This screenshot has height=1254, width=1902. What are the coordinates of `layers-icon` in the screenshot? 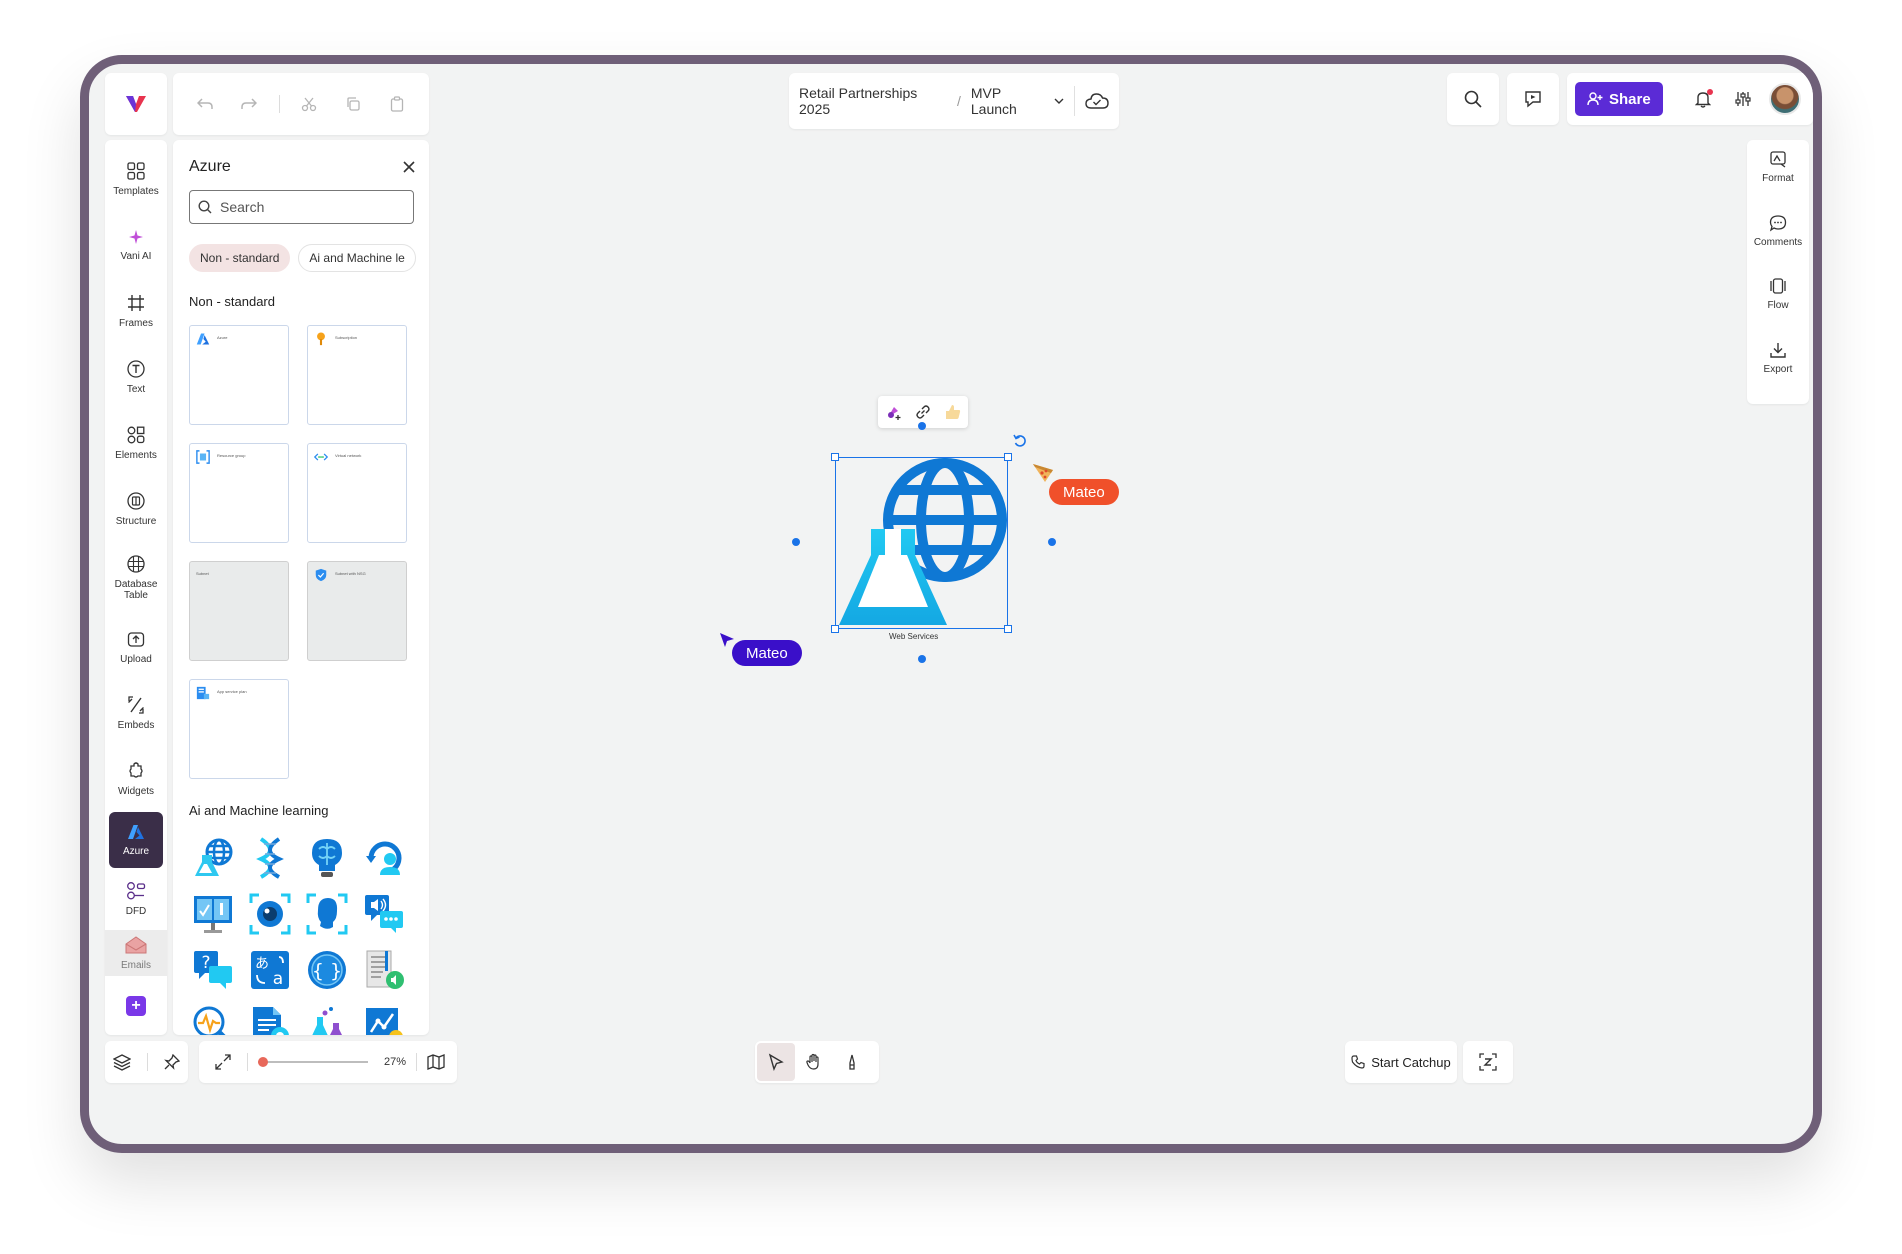 It's located at (122, 1062).